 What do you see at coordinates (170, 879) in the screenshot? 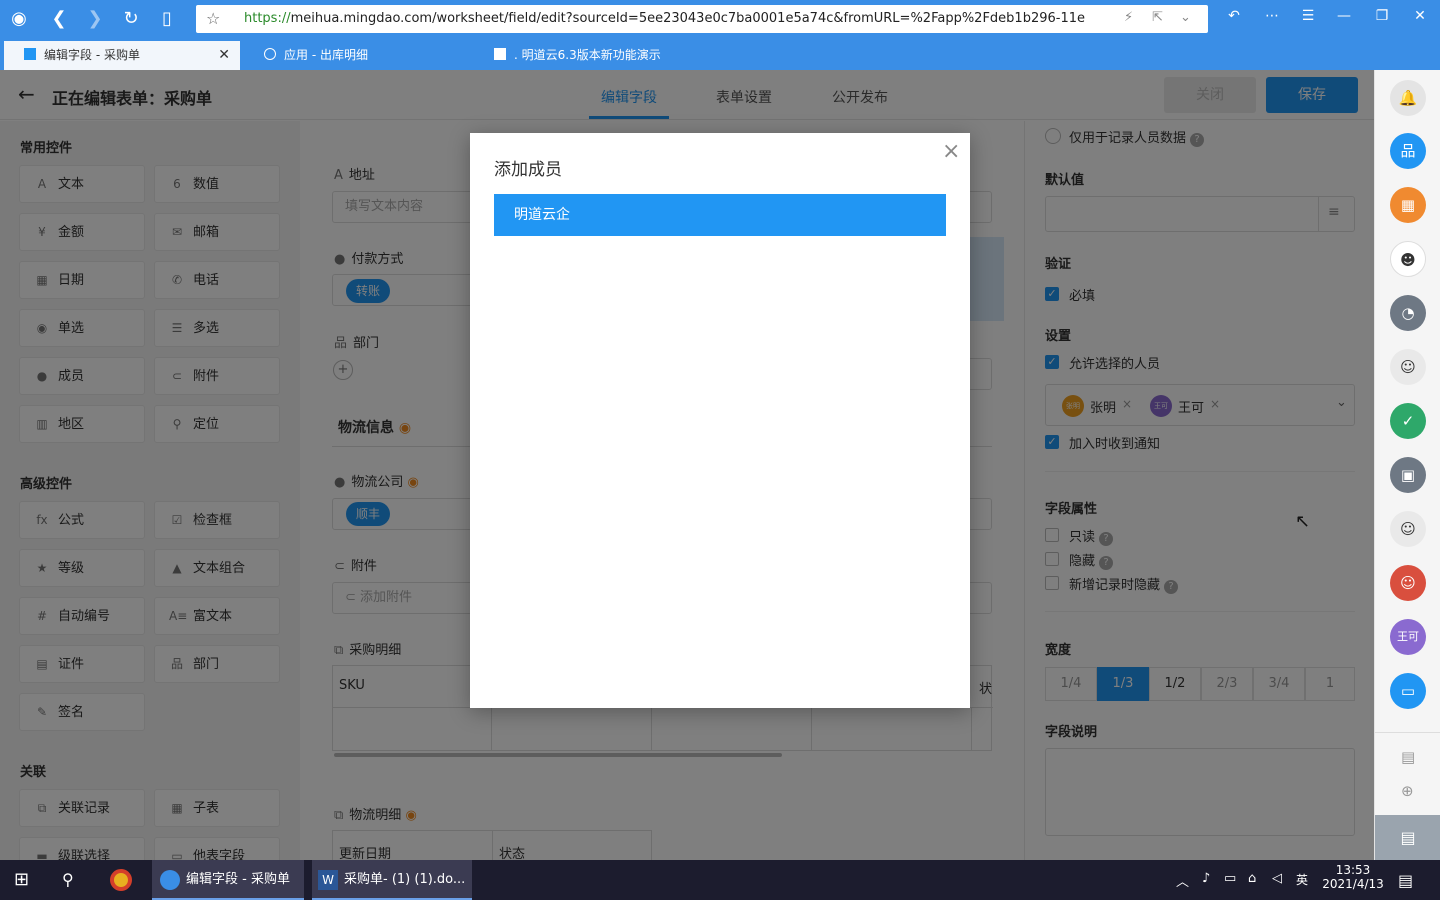
I see `browser-app-icon` at bounding box center [170, 879].